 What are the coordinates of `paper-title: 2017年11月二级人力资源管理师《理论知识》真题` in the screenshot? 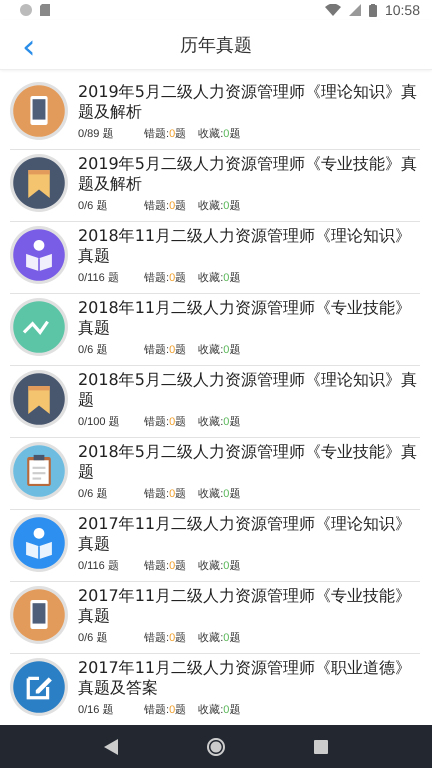 It's located at (249, 534).